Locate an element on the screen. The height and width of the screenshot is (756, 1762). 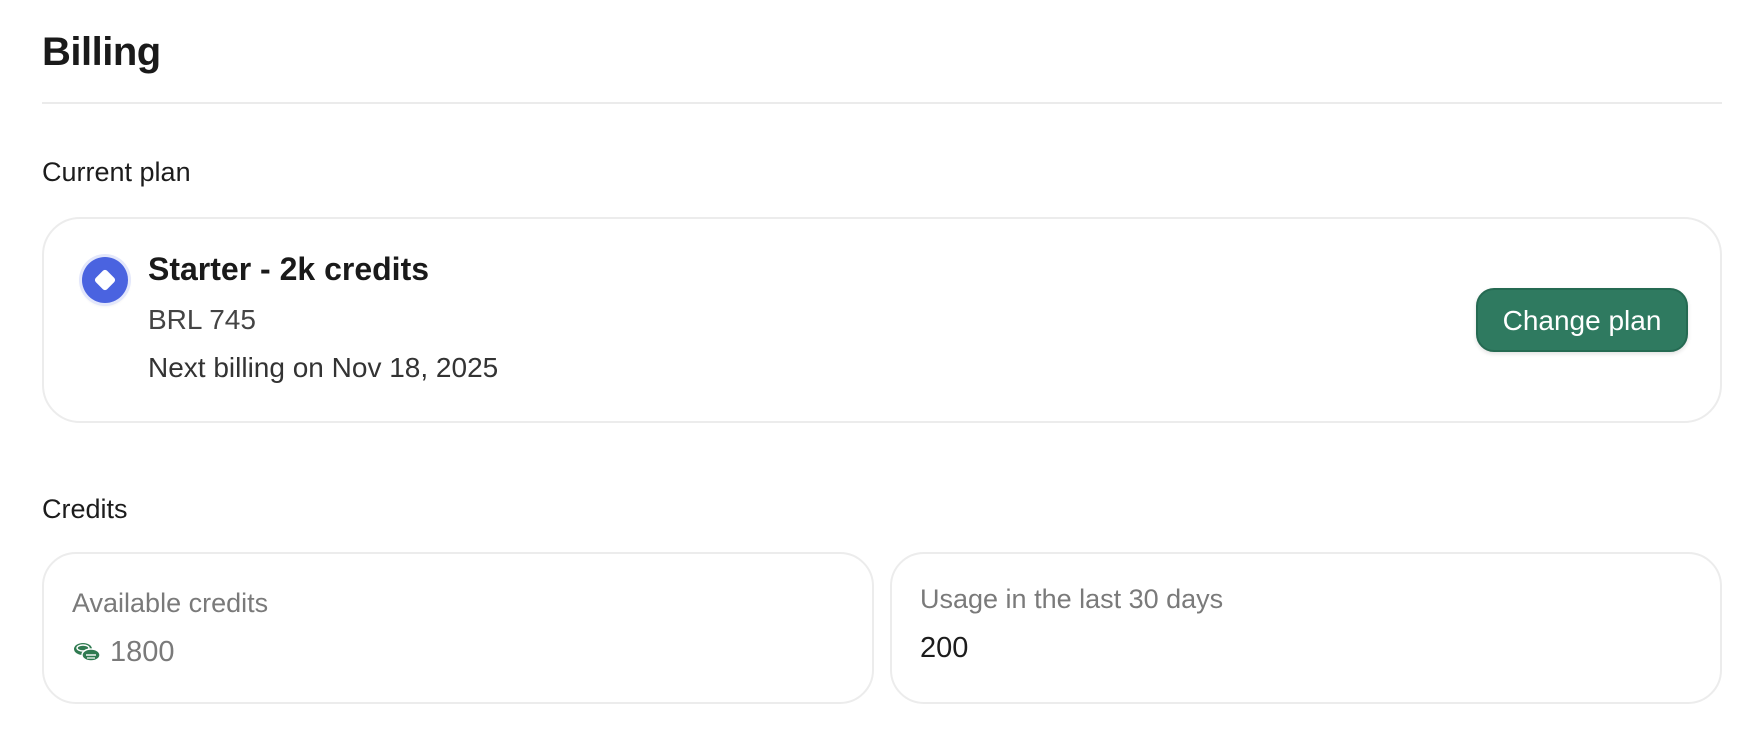
credits-heading: Credits is located at coordinates (85, 509).